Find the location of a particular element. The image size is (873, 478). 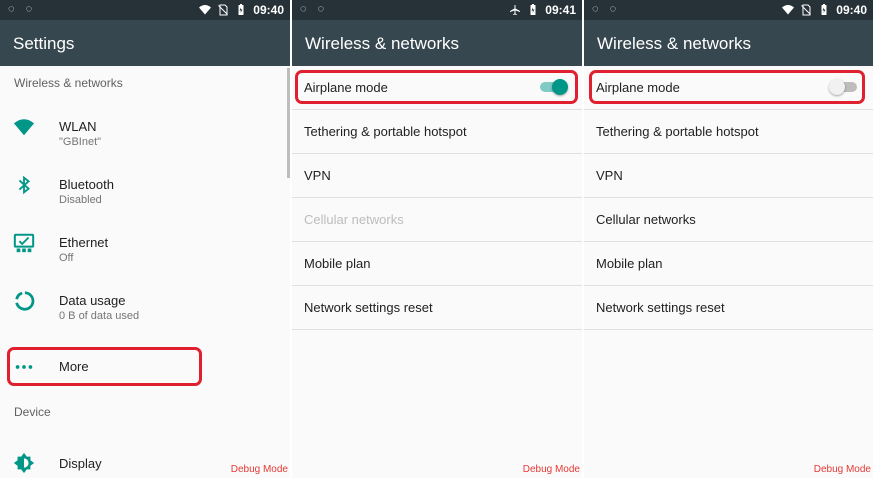

settings-item-data-usage: Data usage 0 B of data used is located at coordinates (145, 301).